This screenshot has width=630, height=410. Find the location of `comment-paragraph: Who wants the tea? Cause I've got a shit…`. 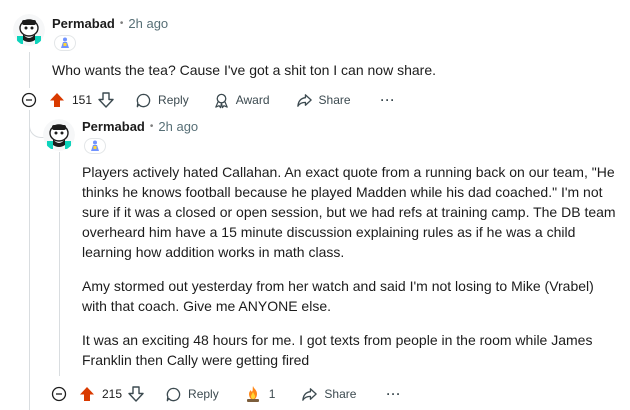

comment-paragraph: Who wants the tea? Cause I've got a shit… is located at coordinates (244, 70).